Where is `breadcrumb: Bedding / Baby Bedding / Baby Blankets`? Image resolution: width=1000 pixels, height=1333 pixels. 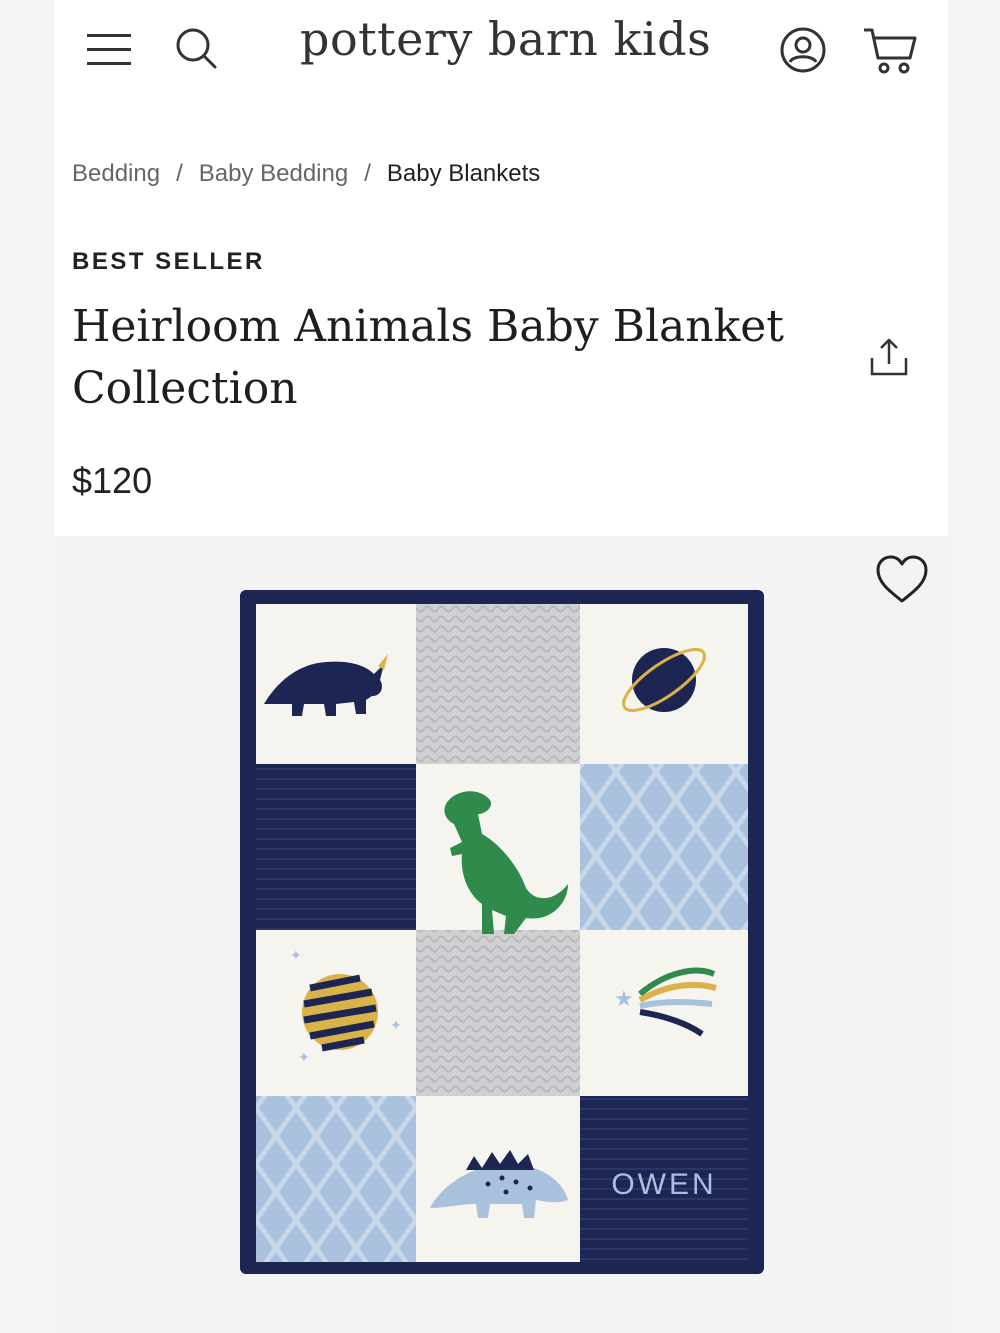
breadcrumb: Bedding / Baby Bedding / Baby Blankets is located at coordinates (306, 174).